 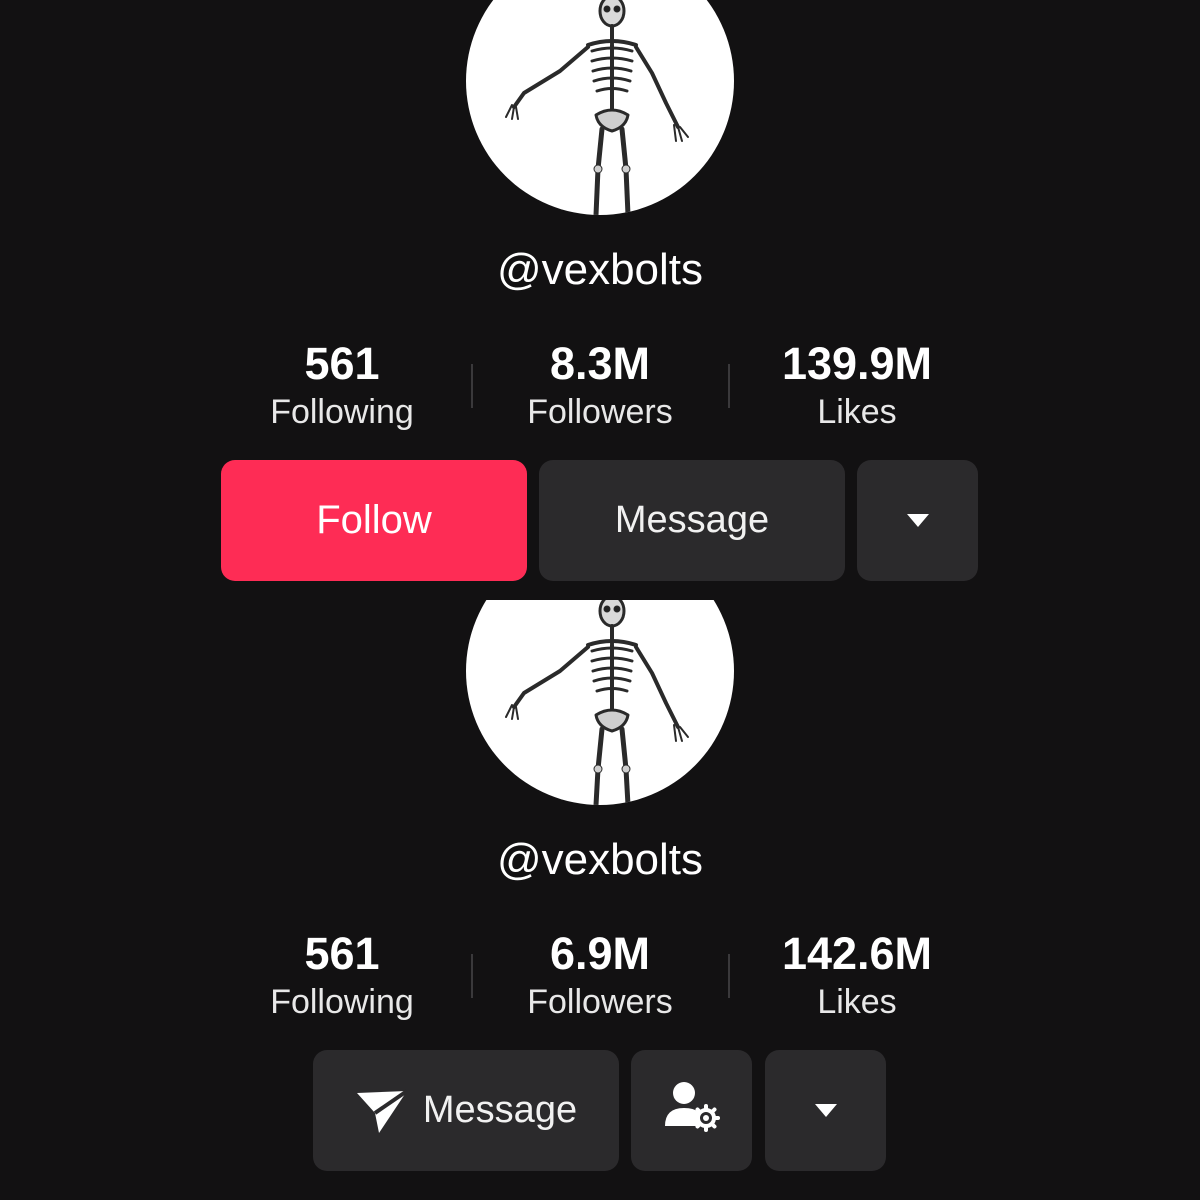 I want to click on stat-followers: 8.3M Followers, so click(x=600, y=386).